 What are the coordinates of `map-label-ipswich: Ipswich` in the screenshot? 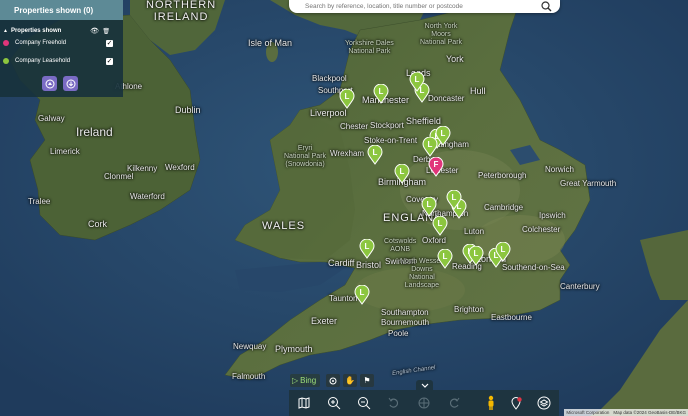 It's located at (552, 215).